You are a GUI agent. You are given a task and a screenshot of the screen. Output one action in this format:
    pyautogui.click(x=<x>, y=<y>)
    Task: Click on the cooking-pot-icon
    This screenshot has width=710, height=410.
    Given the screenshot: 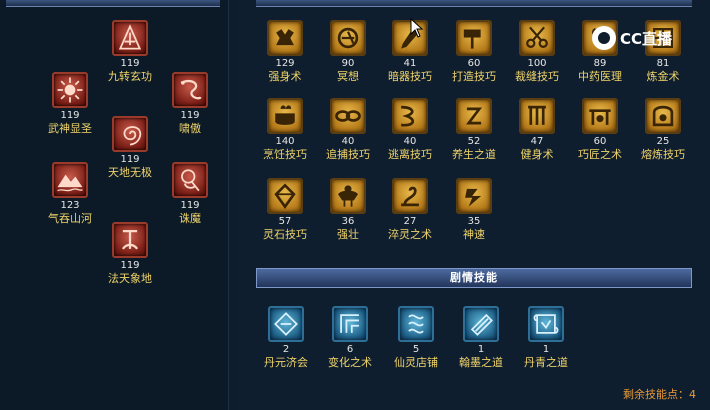 What is the action you would take?
    pyautogui.click(x=285, y=116)
    